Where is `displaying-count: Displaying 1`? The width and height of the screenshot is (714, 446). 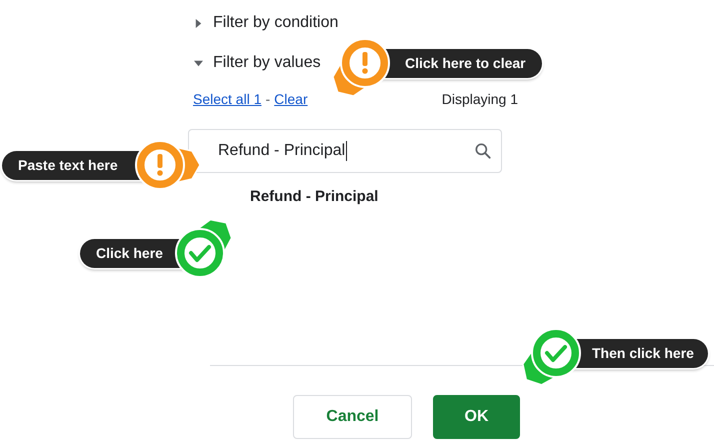 displaying-count: Displaying 1 is located at coordinates (480, 99).